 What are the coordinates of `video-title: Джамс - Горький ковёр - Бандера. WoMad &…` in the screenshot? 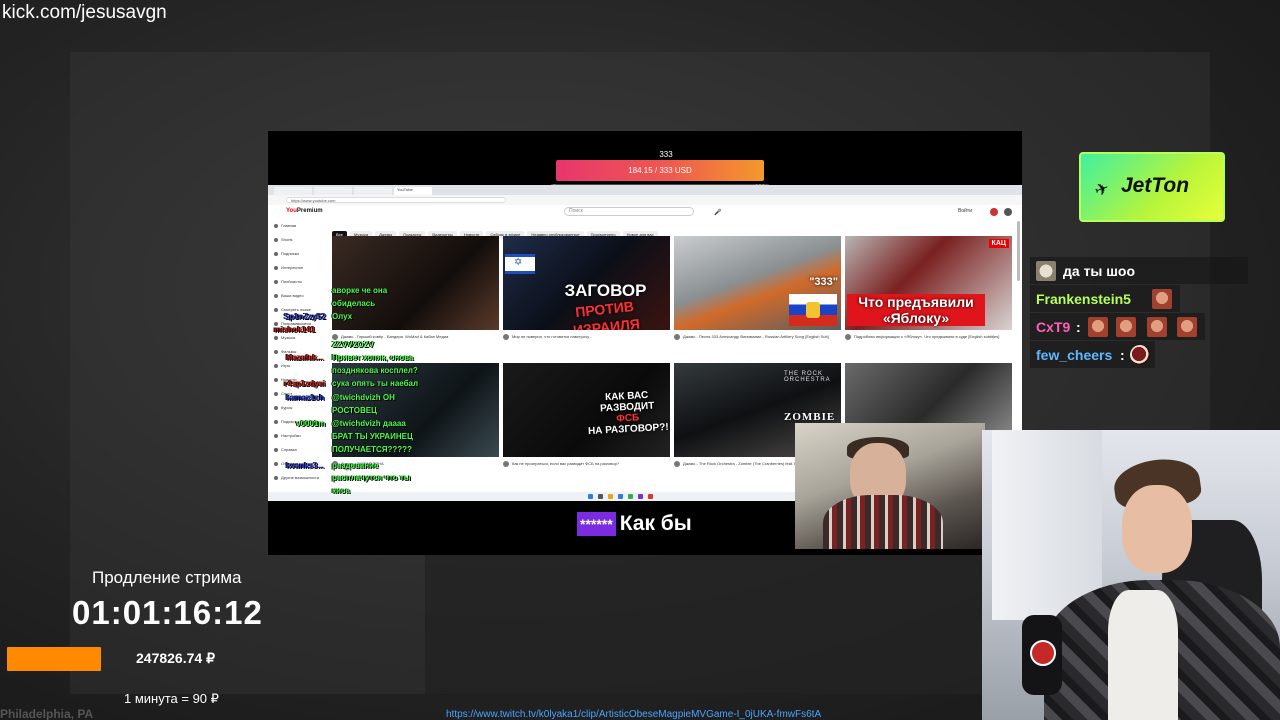 It's located at (395, 336).